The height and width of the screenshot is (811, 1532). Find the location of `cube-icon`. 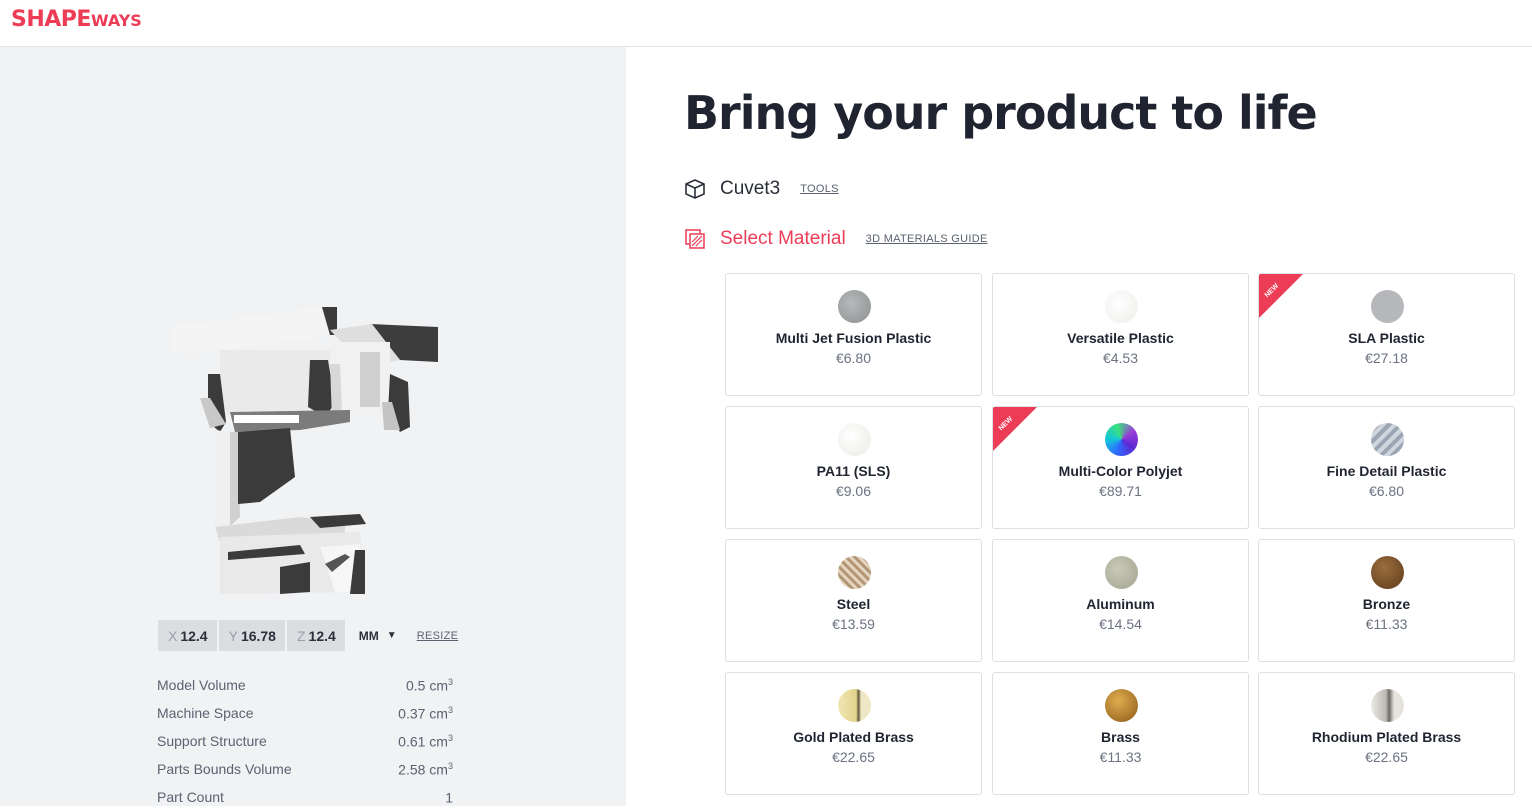

cube-icon is located at coordinates (695, 189).